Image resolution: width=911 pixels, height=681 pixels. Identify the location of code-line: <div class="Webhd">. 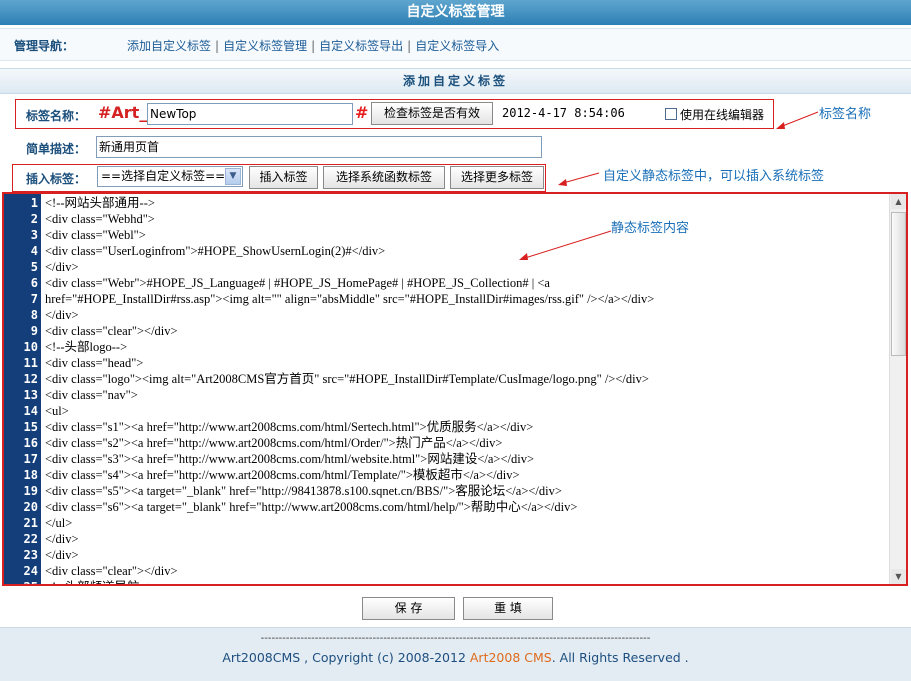
(100, 219).